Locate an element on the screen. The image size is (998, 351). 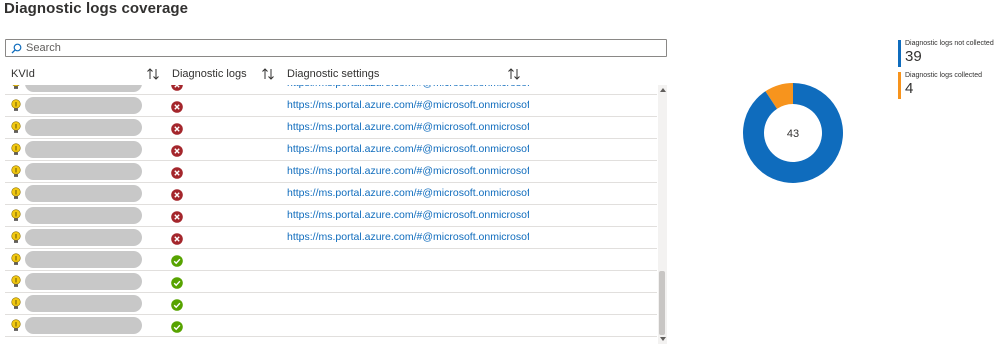
scroll-thumb is located at coordinates (662, 303).